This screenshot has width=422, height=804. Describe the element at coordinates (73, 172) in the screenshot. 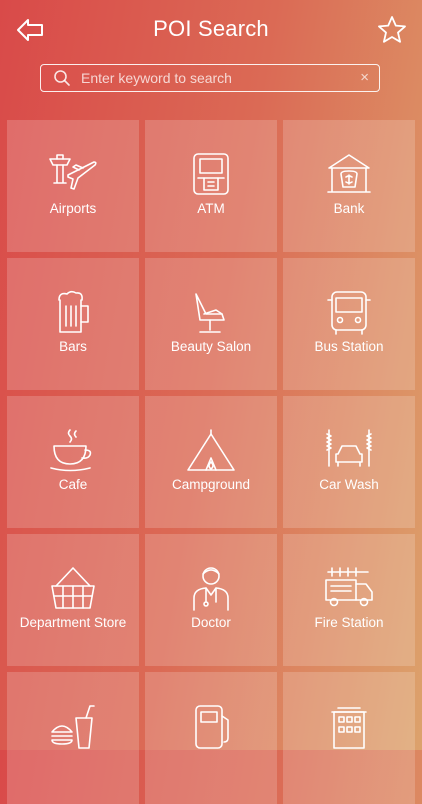

I see `airport-icon` at that location.